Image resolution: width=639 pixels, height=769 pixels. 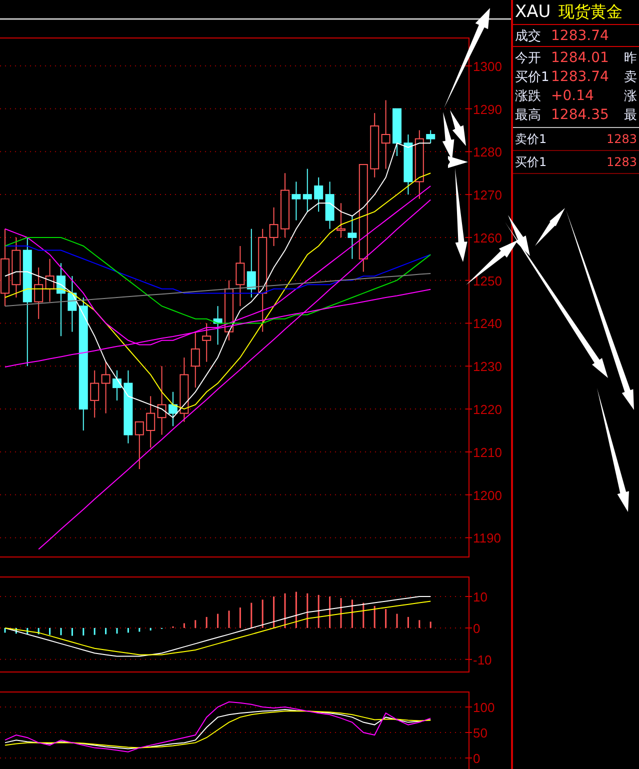 What do you see at coordinates (480, 597) in the screenshot?
I see `axis-label: 10` at bounding box center [480, 597].